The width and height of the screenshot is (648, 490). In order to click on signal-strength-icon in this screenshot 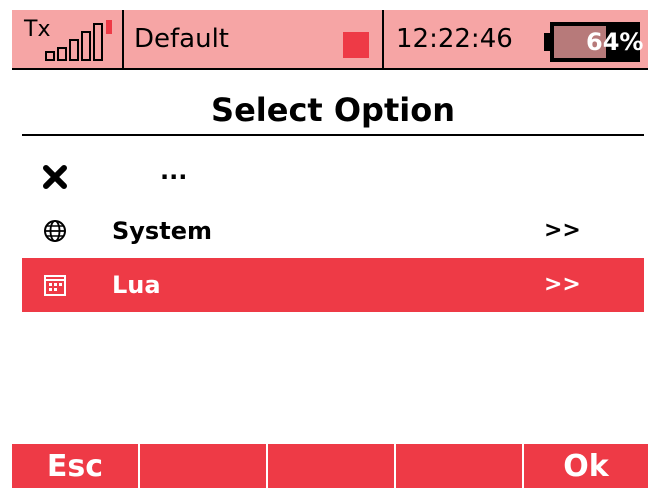, I will do `click(78, 40)`.